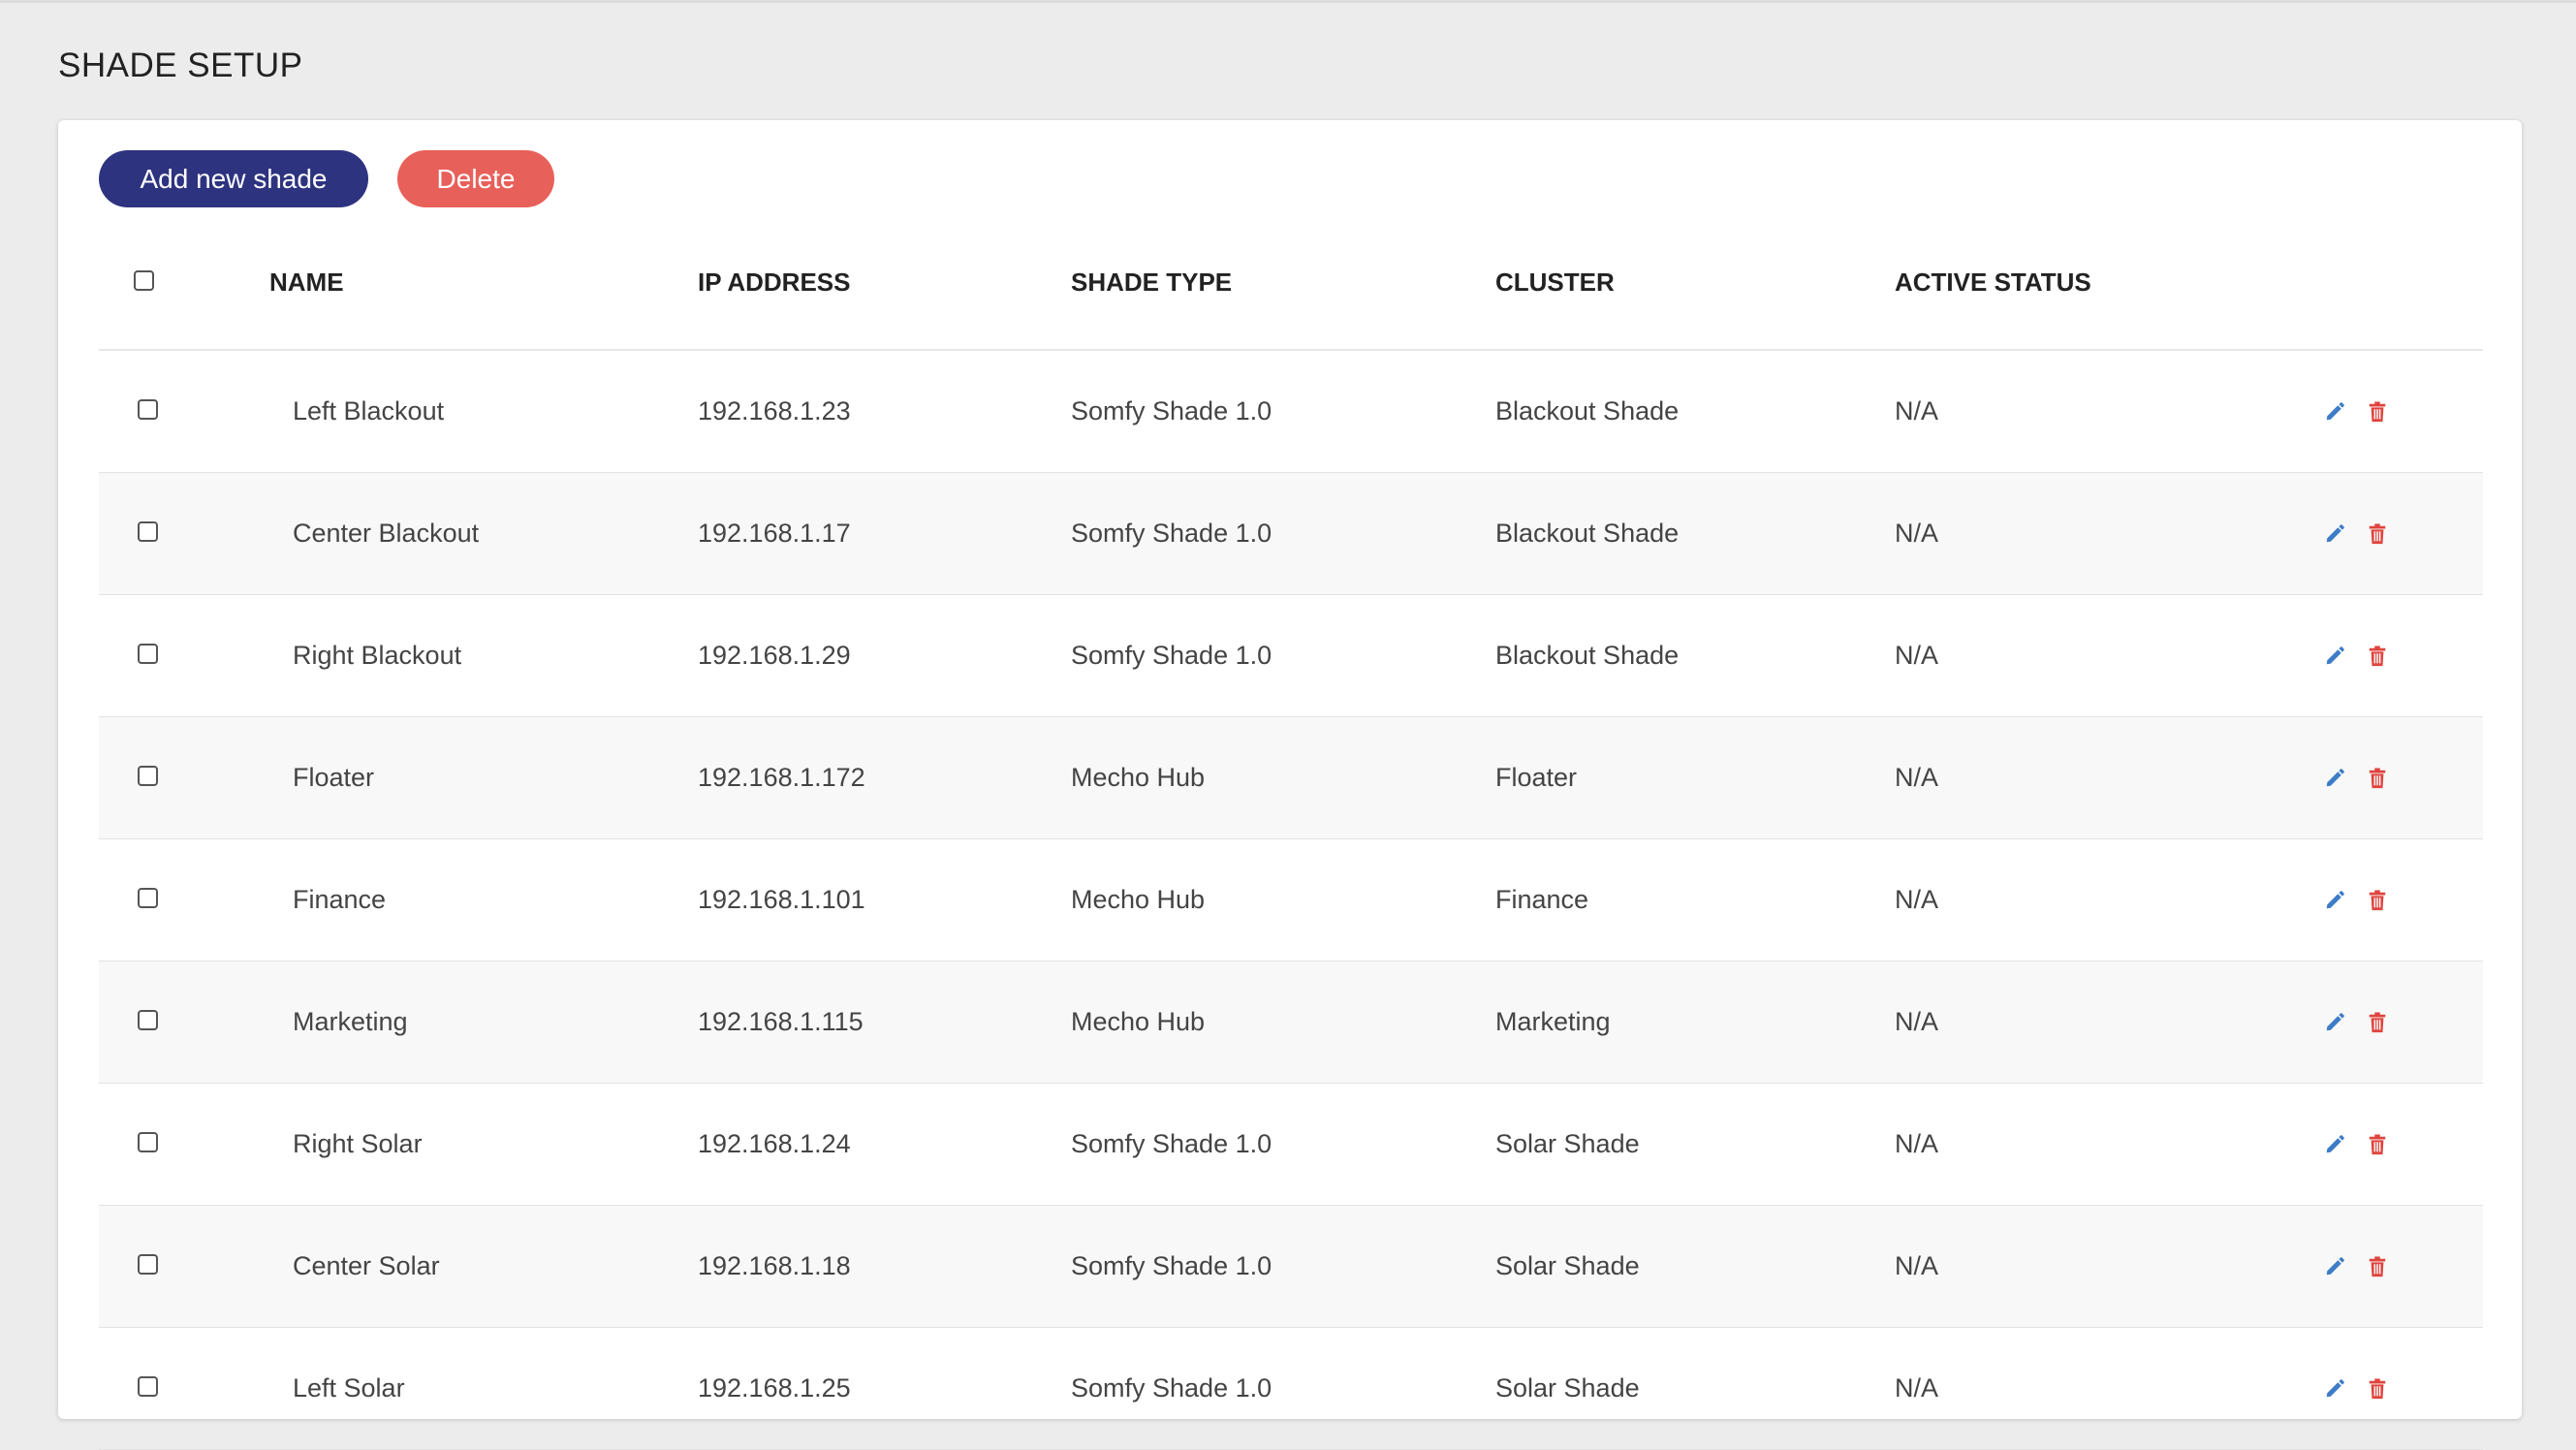  Describe the element at coordinates (483, 1388) in the screenshot. I see `shade-name: Left Solar` at that location.